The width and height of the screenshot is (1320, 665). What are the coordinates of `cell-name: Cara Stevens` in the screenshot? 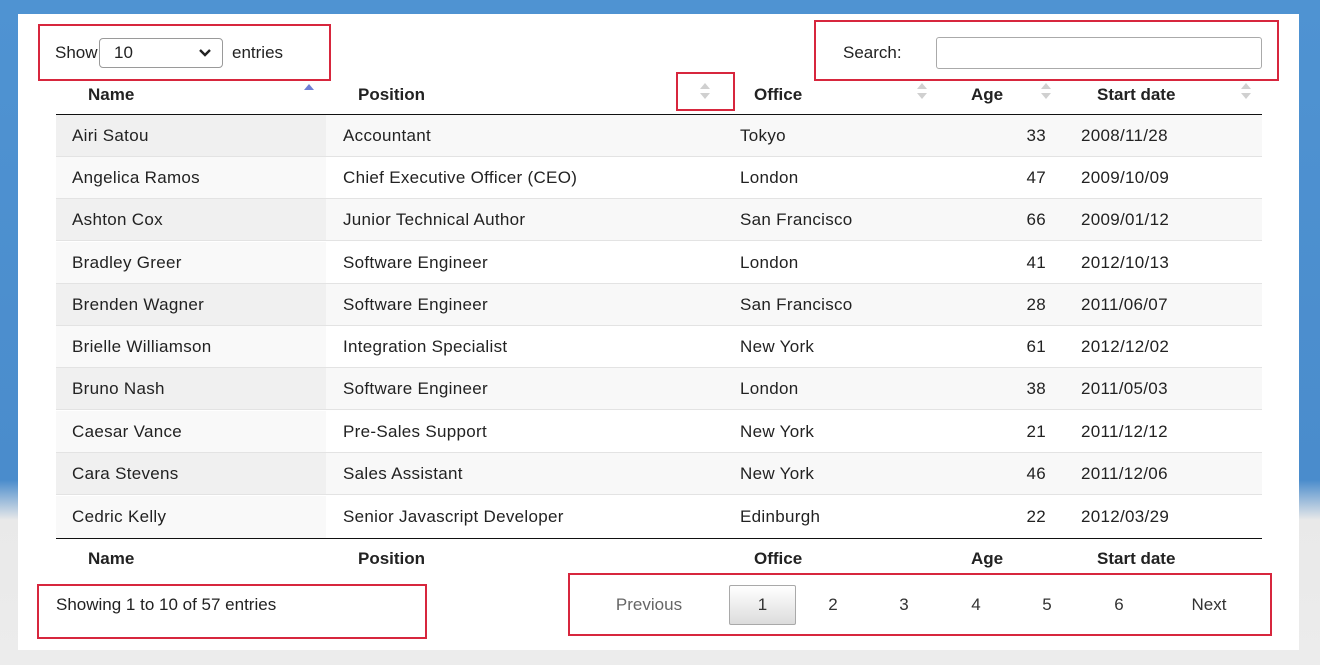 It's located at (125, 473).